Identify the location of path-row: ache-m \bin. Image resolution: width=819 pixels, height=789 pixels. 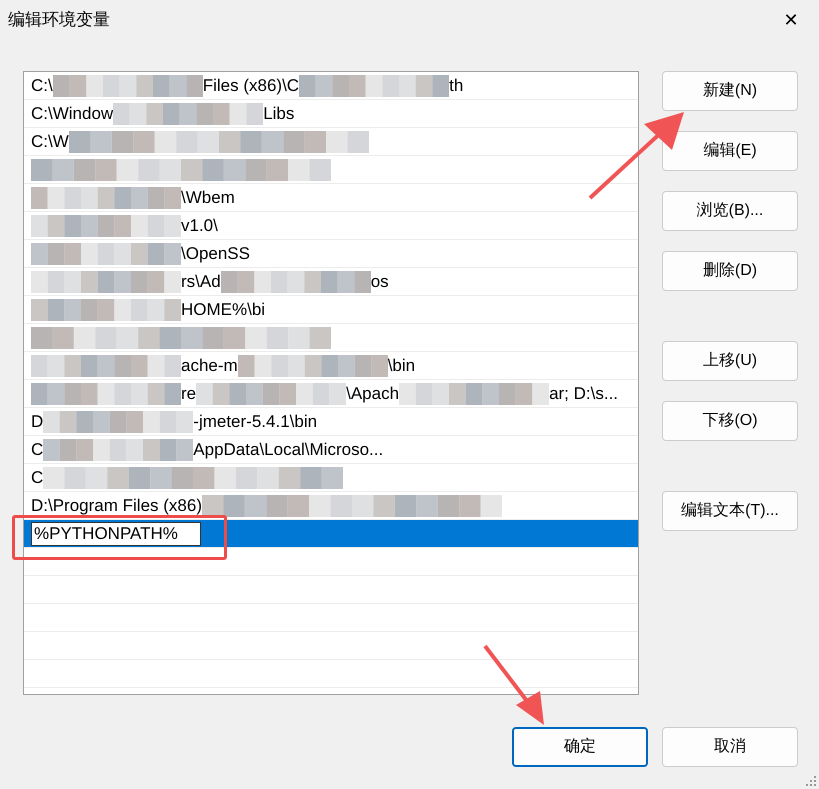
(331, 366).